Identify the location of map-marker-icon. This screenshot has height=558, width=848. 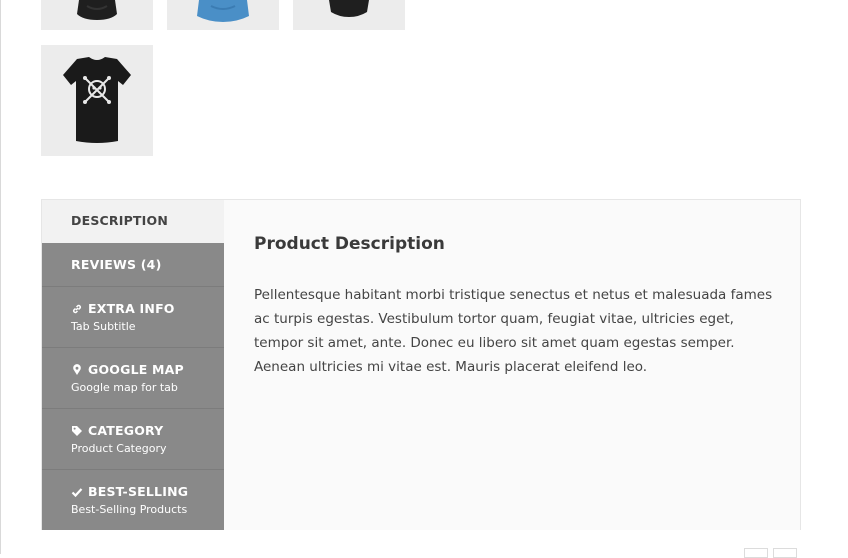
(77, 369).